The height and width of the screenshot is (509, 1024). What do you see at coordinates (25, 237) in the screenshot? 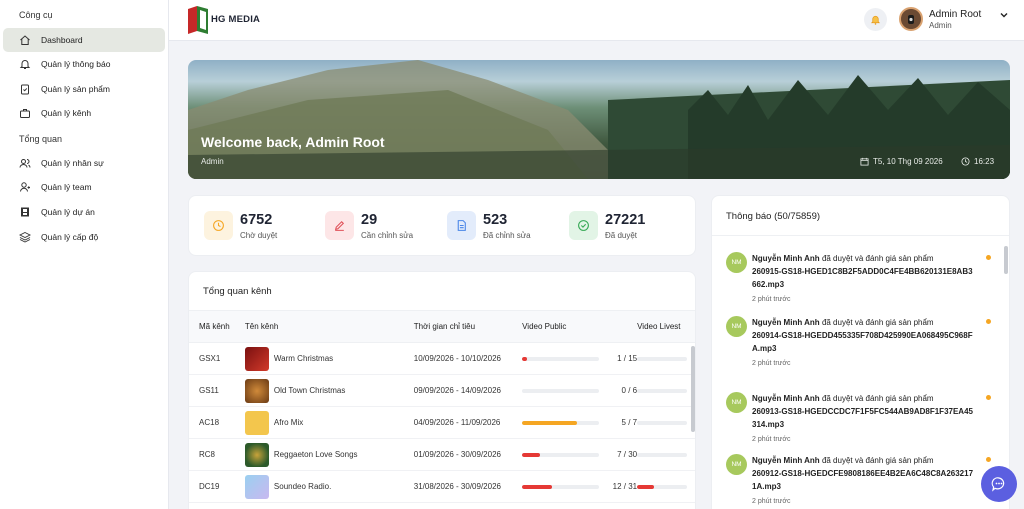
I see `layers-icon` at bounding box center [25, 237].